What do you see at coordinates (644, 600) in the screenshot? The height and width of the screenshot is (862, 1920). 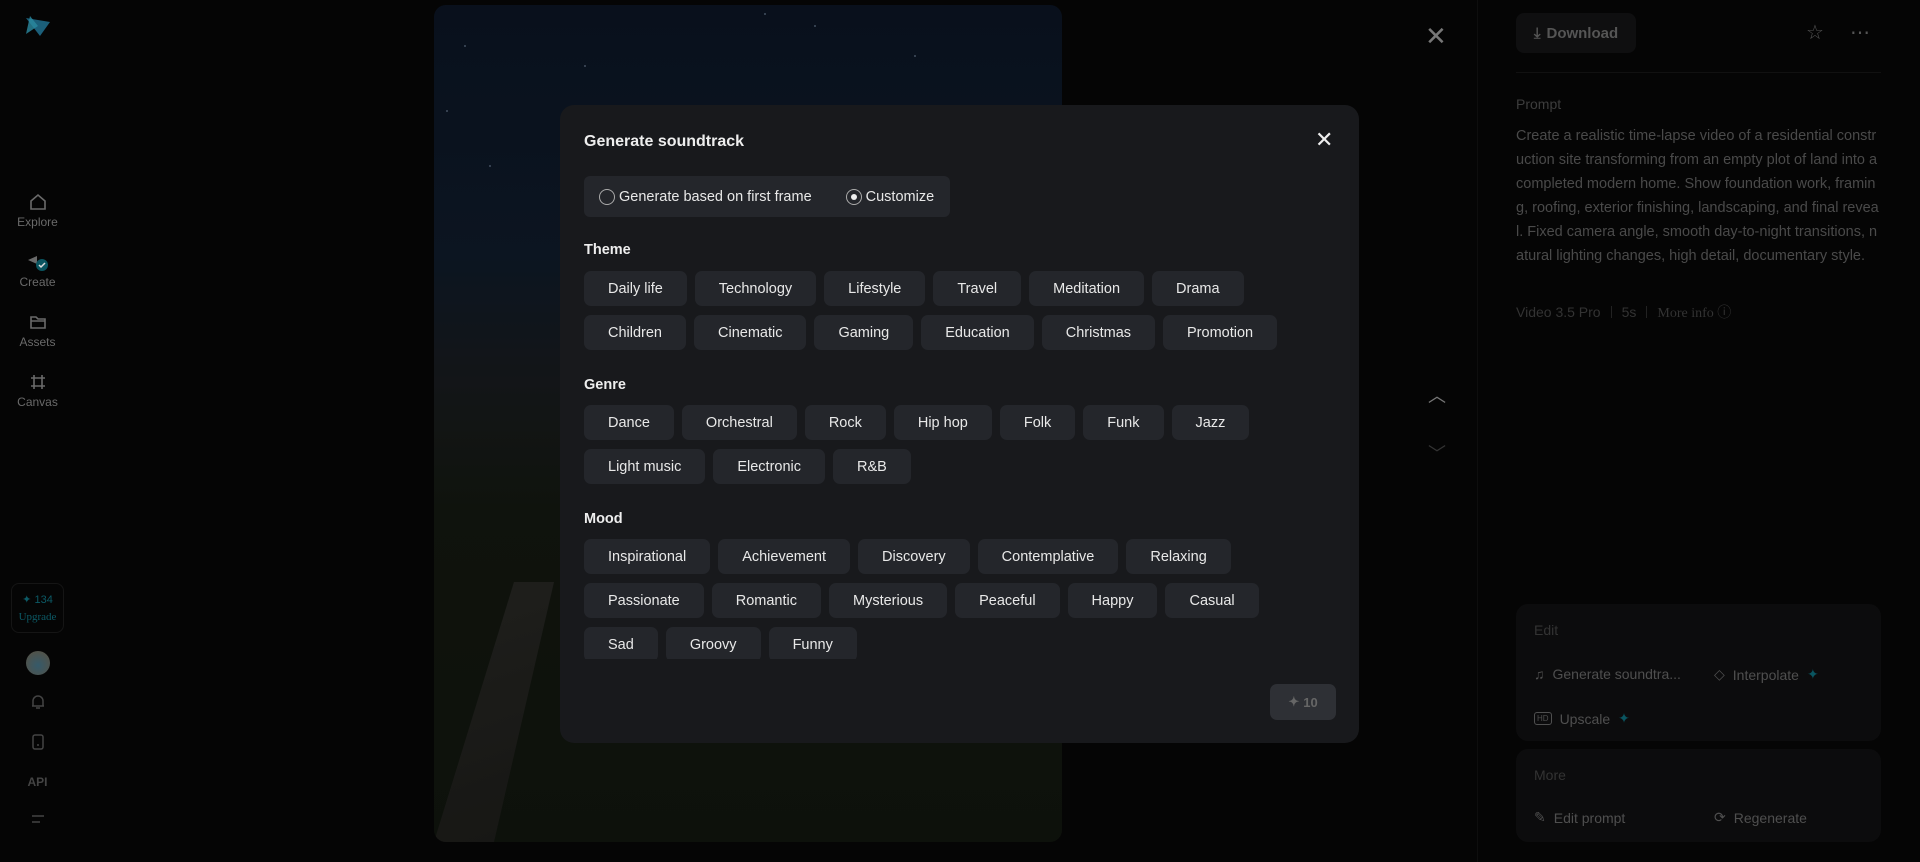 I see `mood-chip: Passionate` at bounding box center [644, 600].